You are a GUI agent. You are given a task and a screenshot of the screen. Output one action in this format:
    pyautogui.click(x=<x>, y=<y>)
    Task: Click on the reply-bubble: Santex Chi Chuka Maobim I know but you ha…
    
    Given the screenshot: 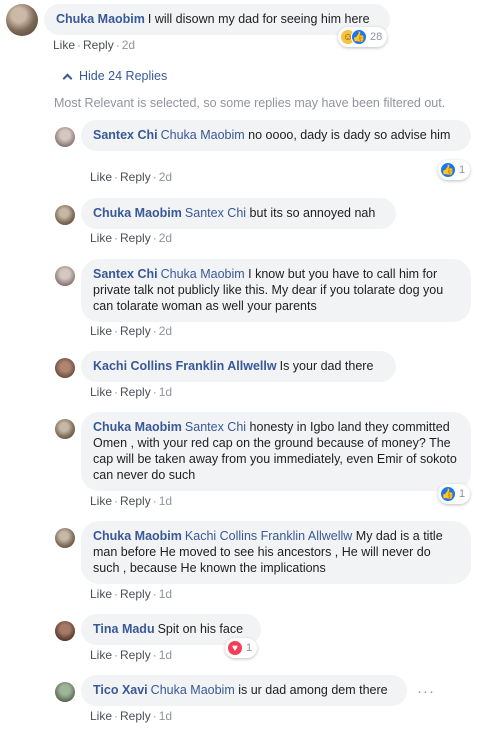 What is the action you would take?
    pyautogui.click(x=276, y=290)
    